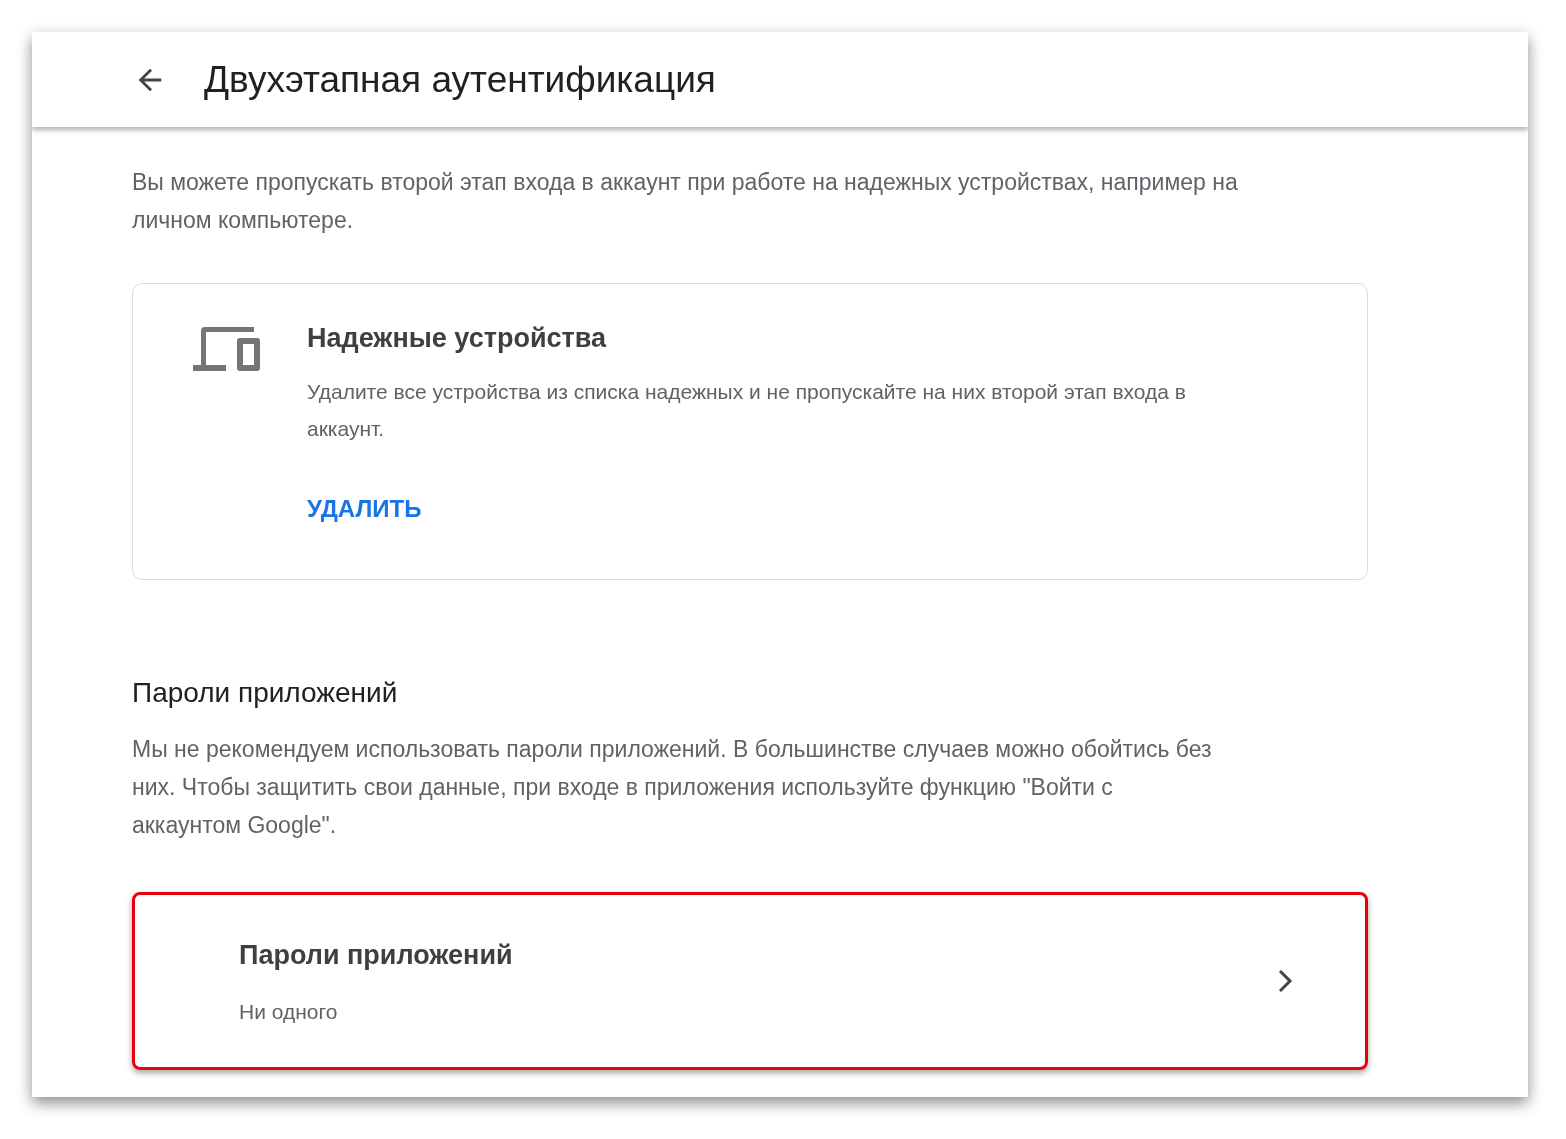 The width and height of the screenshot is (1566, 1139). Describe the element at coordinates (227, 349) in the screenshot. I see `devices-icon` at that location.